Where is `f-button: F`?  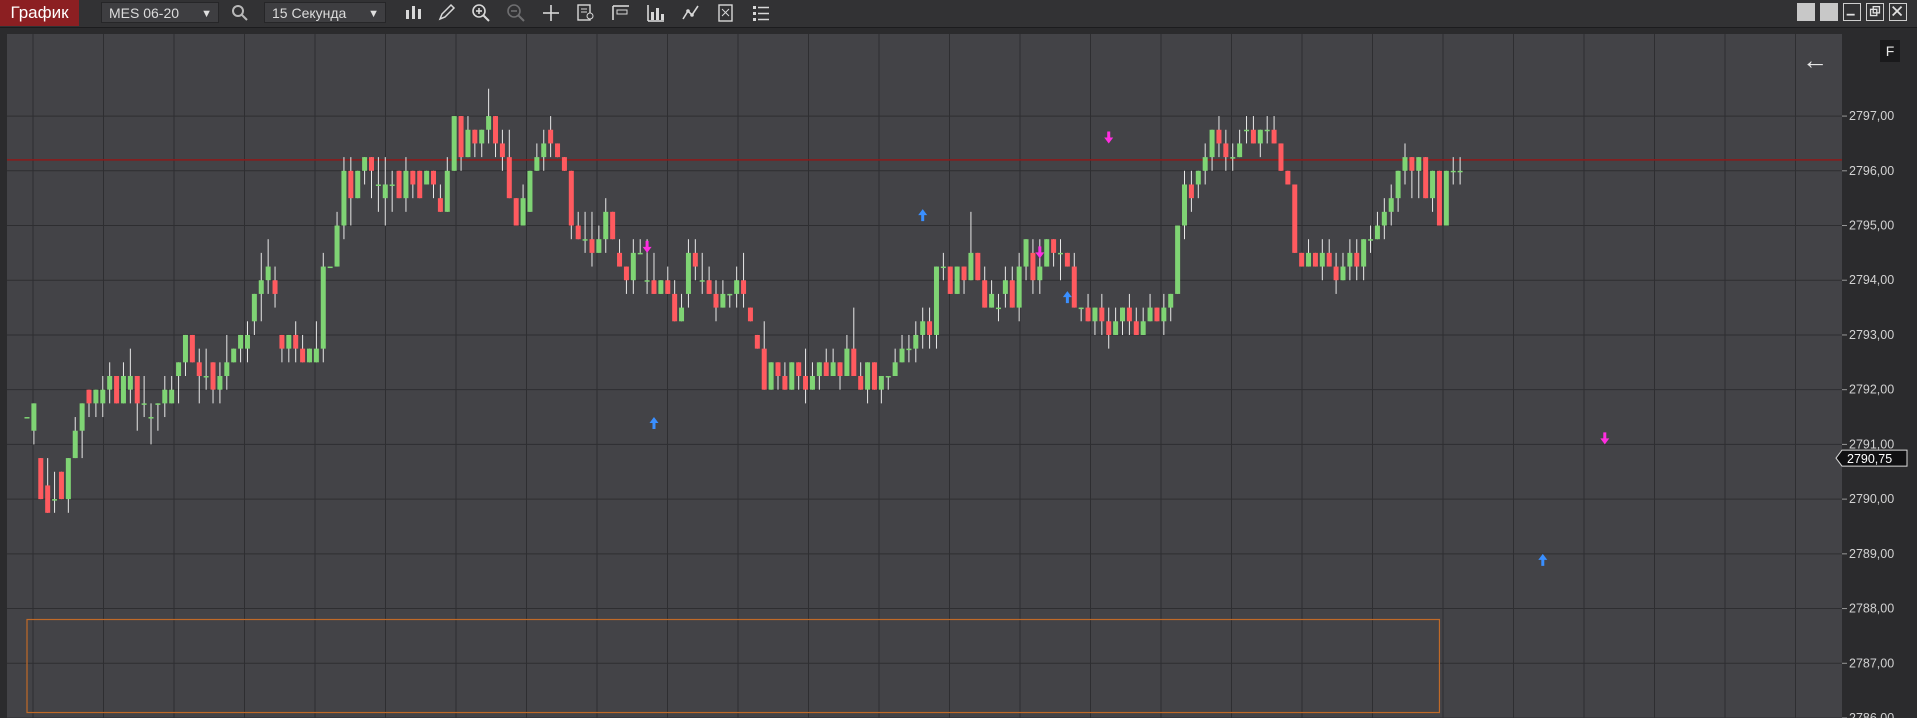
f-button: F is located at coordinates (1890, 51).